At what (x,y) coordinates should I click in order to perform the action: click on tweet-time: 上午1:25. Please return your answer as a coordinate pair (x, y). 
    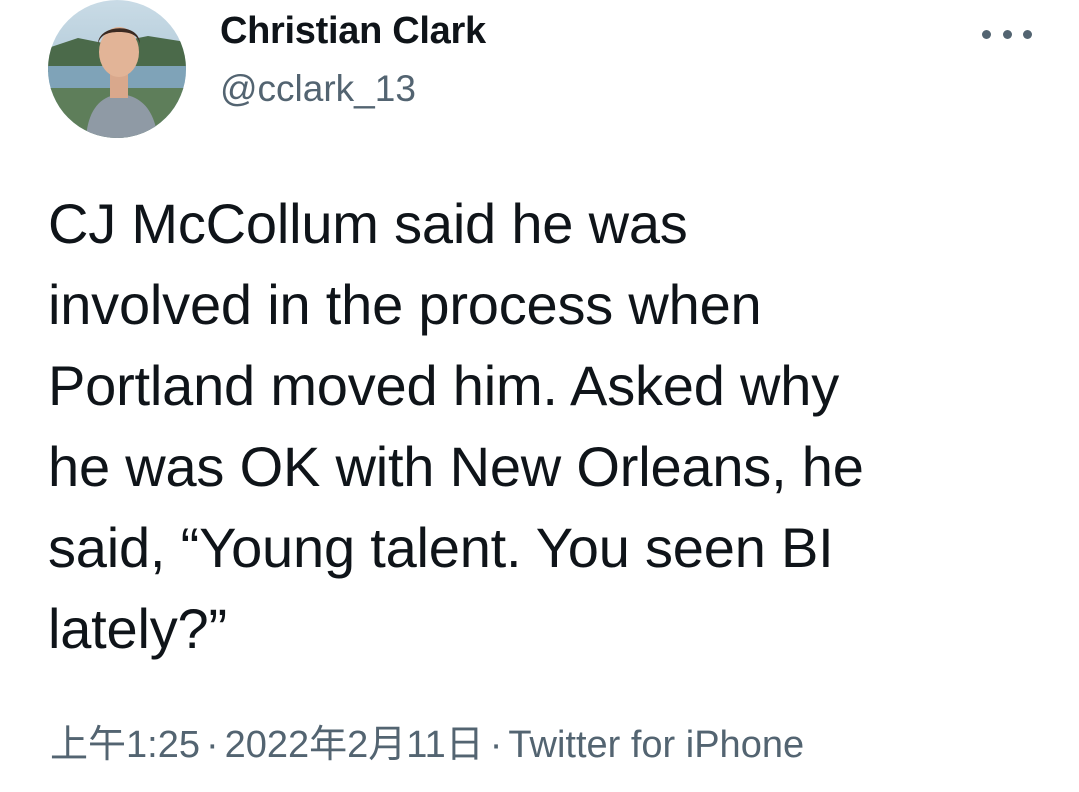
    Looking at the image, I should click on (125, 745).